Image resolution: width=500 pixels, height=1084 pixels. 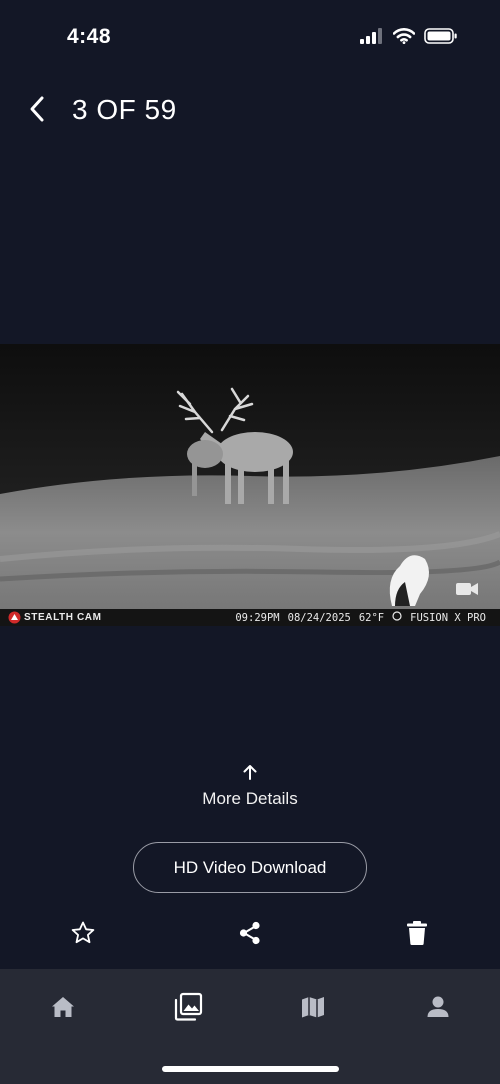 What do you see at coordinates (14, 617) in the screenshot?
I see `stealth-cam-logo-icon` at bounding box center [14, 617].